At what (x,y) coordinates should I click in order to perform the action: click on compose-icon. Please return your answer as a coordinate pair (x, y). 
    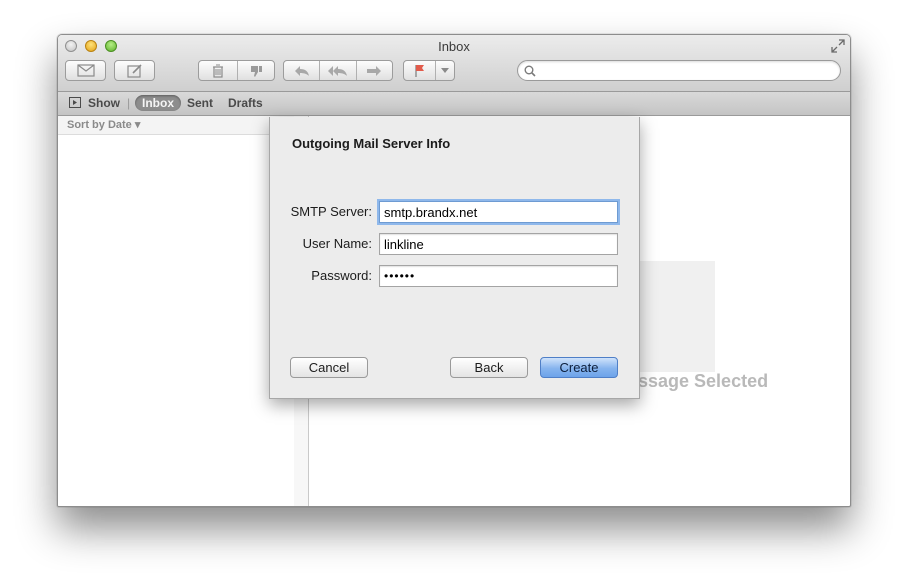
    Looking at the image, I should click on (134, 70).